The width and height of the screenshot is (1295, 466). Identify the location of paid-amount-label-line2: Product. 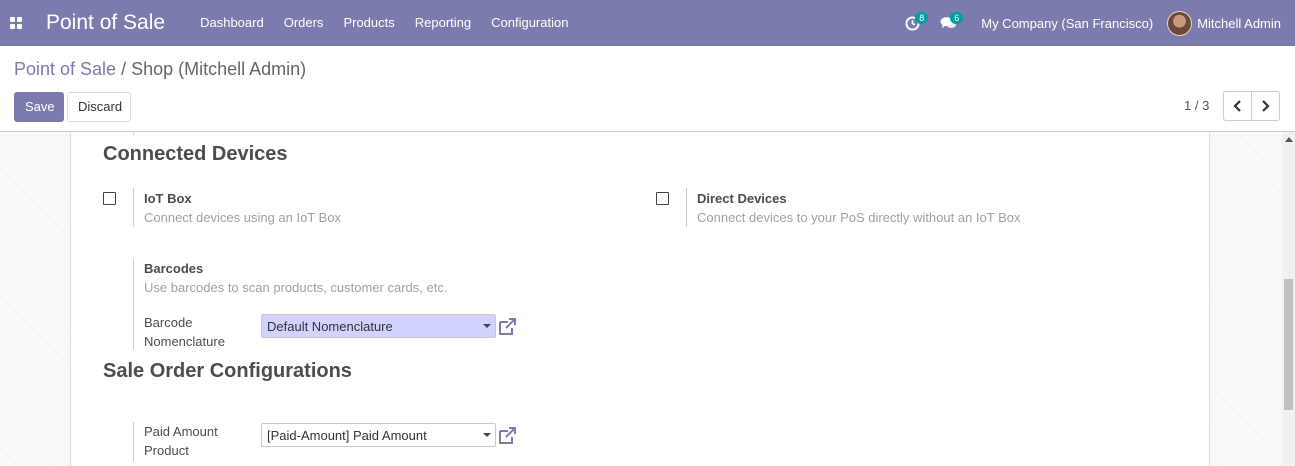
(166, 450).